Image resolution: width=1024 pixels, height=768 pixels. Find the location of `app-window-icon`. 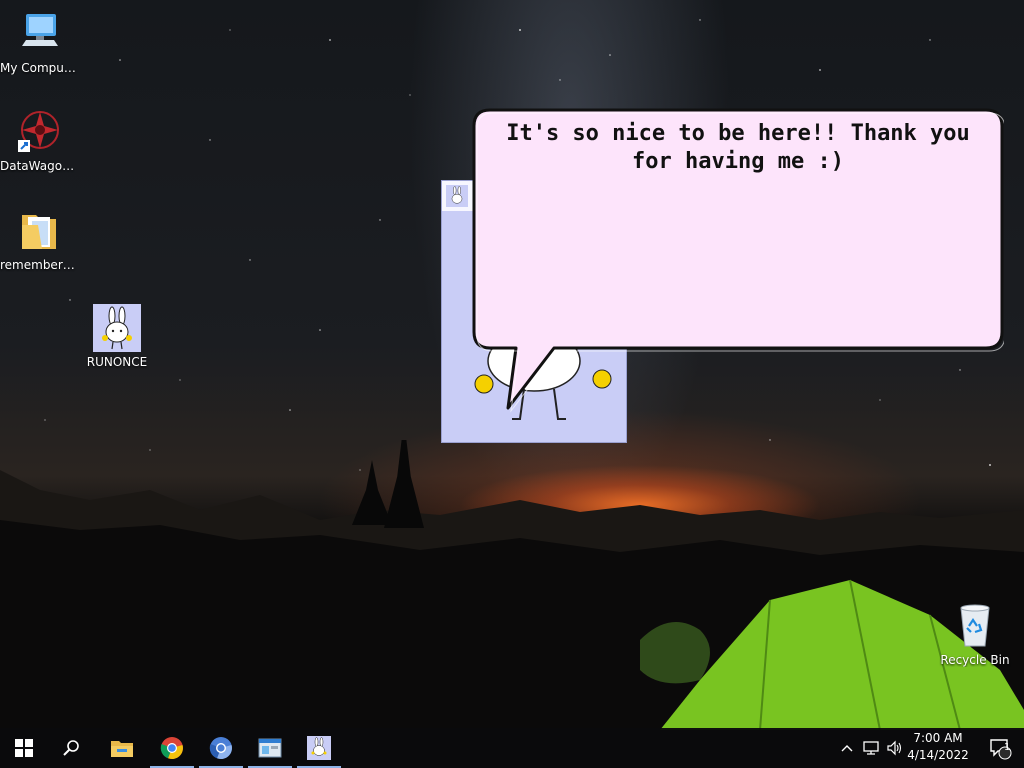

app-window-icon is located at coordinates (270, 748).